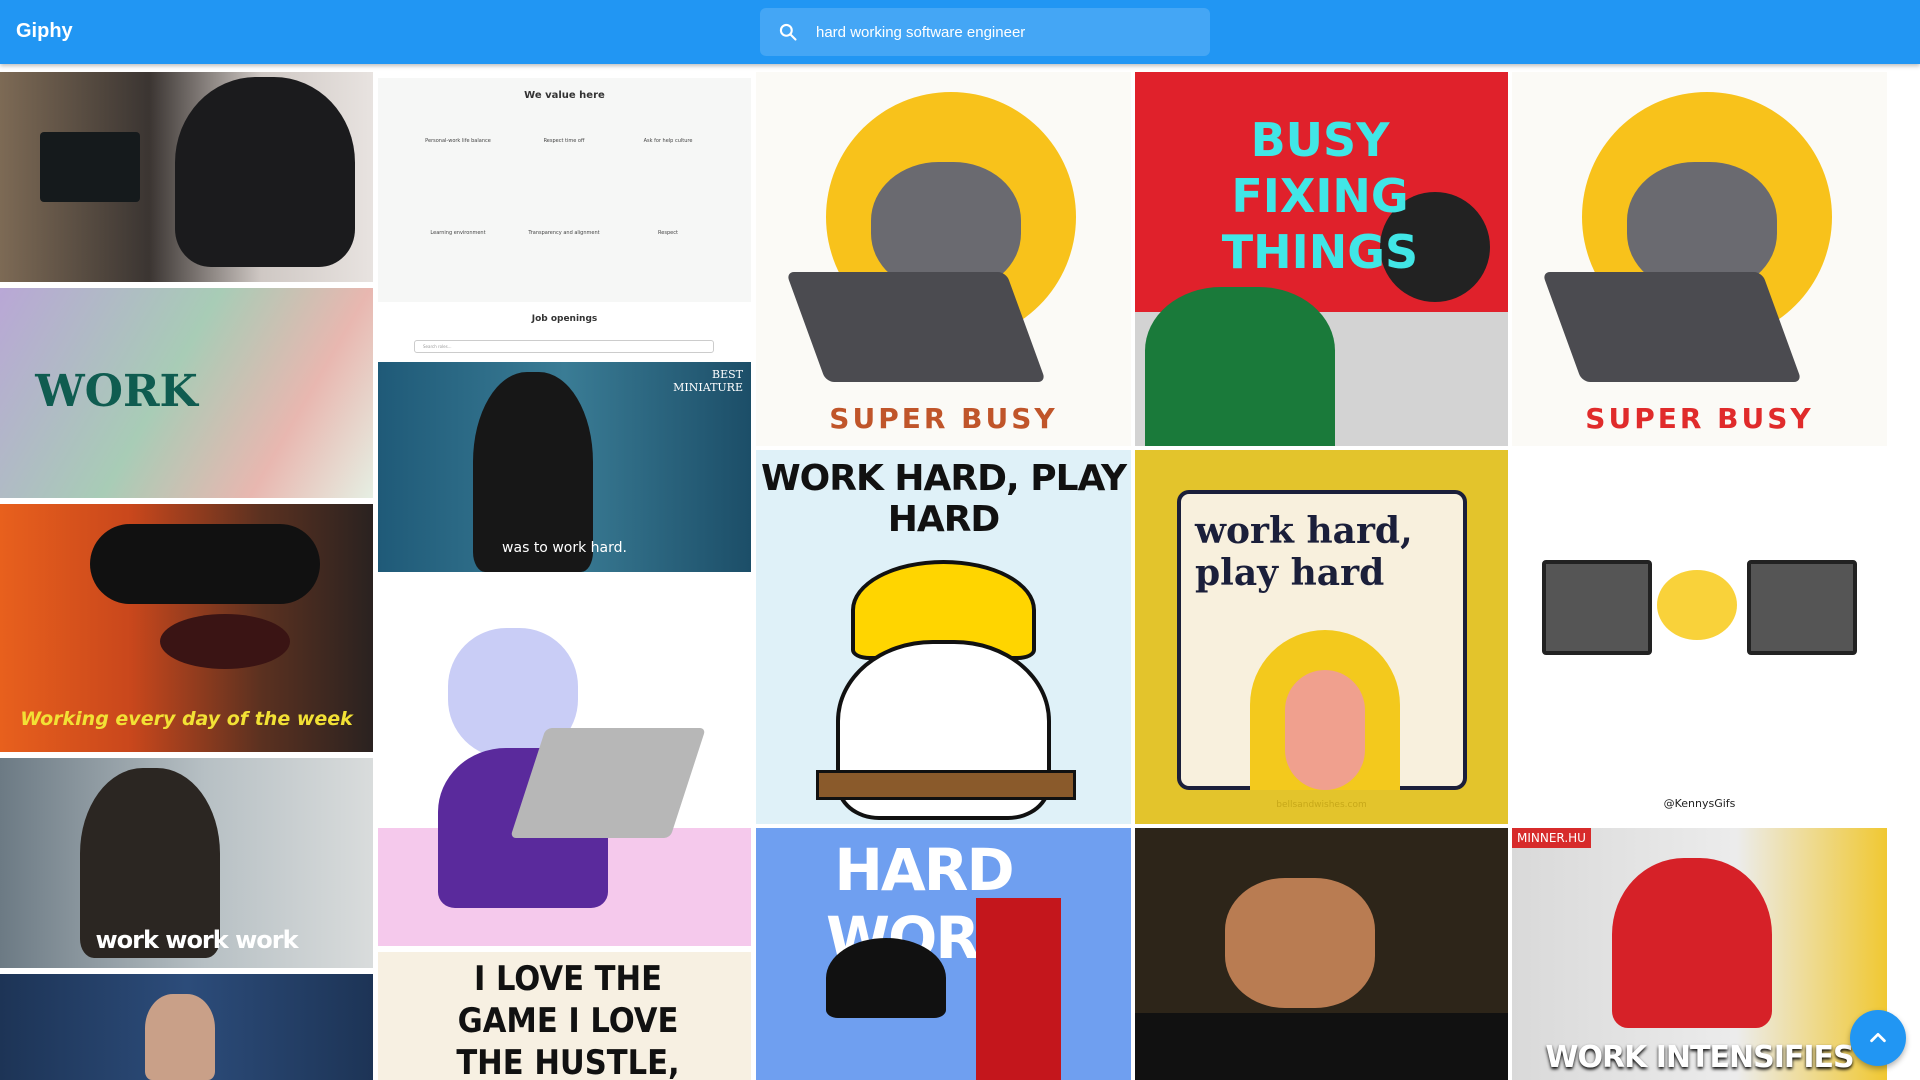 The image size is (1920, 1080). What do you see at coordinates (1321, 637) in the screenshot?
I see `gif-tile: work hard, play hard bellsandwishes.com` at bounding box center [1321, 637].